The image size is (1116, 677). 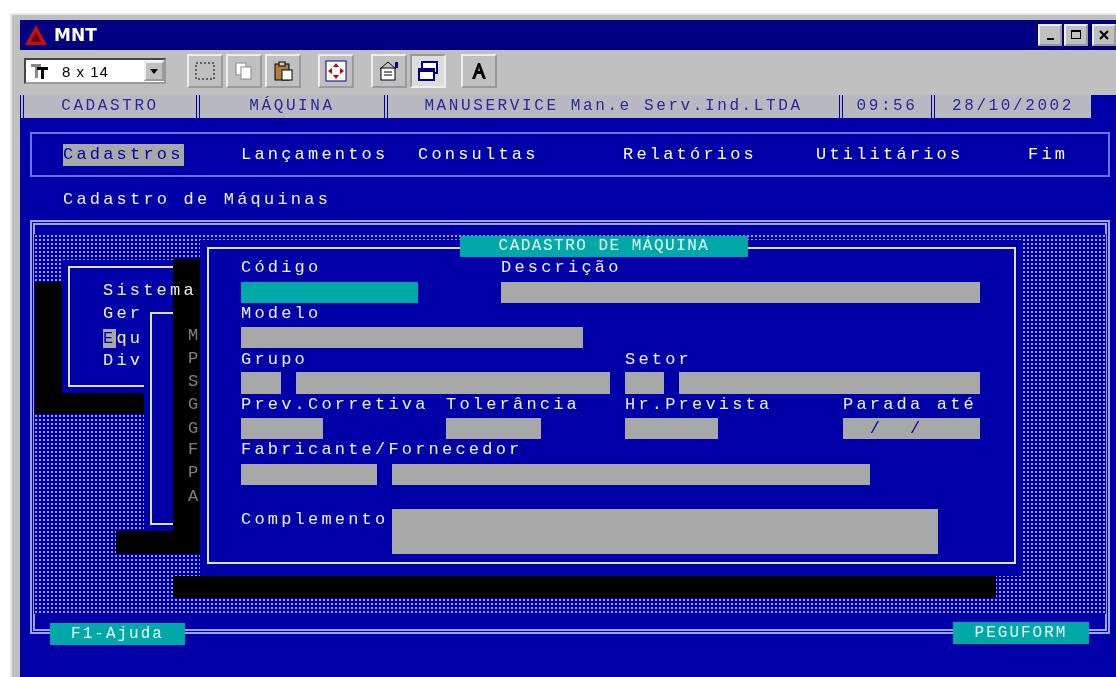 What do you see at coordinates (561, 268) in the screenshot?
I see `field-label: Descrição` at bounding box center [561, 268].